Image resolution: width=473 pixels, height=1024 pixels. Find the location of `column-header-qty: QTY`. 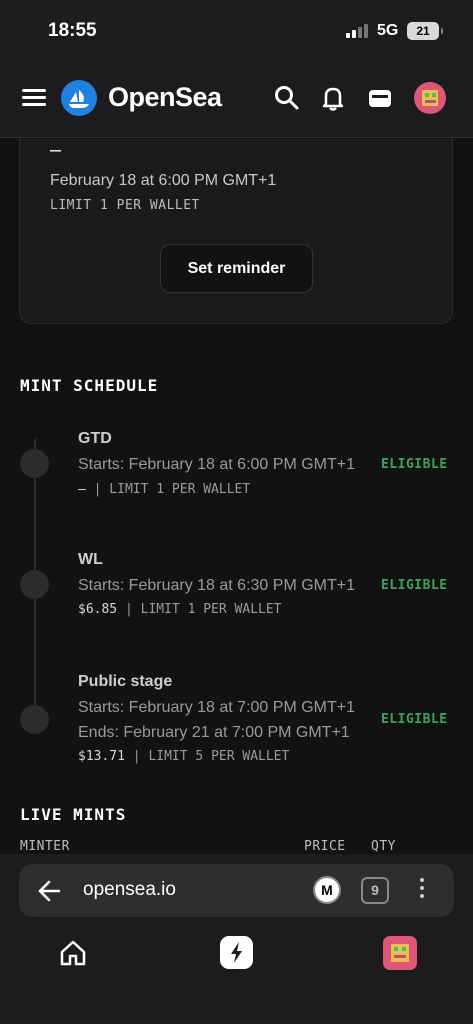

column-header-qty: QTY is located at coordinates (383, 846).